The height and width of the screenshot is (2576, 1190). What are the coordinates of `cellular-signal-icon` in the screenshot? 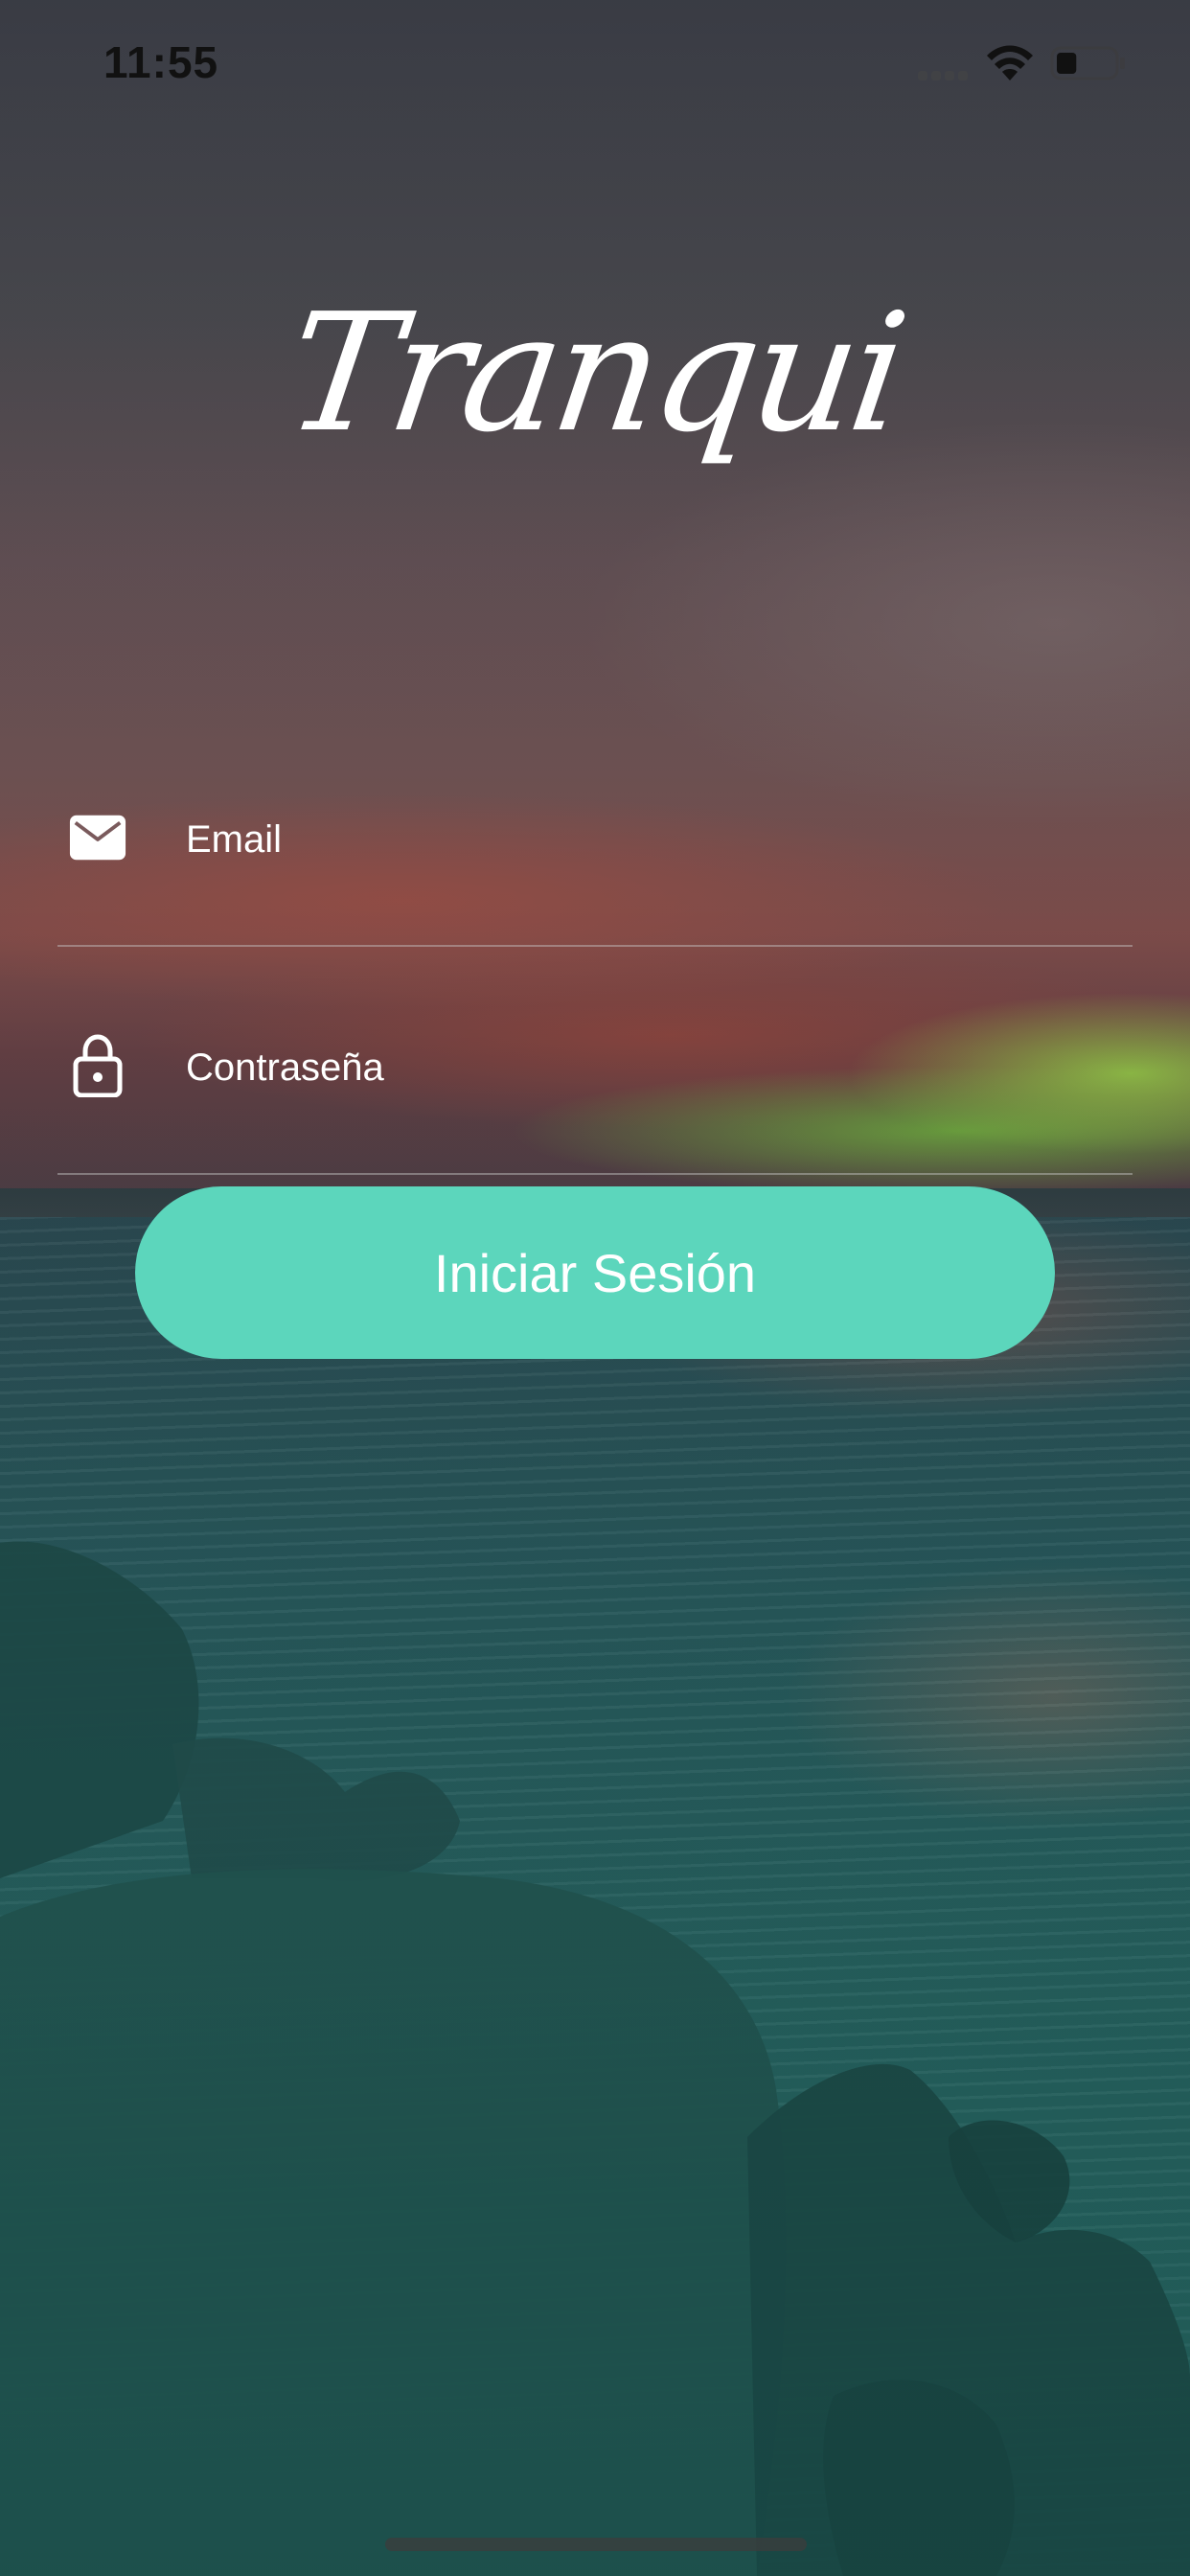 It's located at (945, 74).